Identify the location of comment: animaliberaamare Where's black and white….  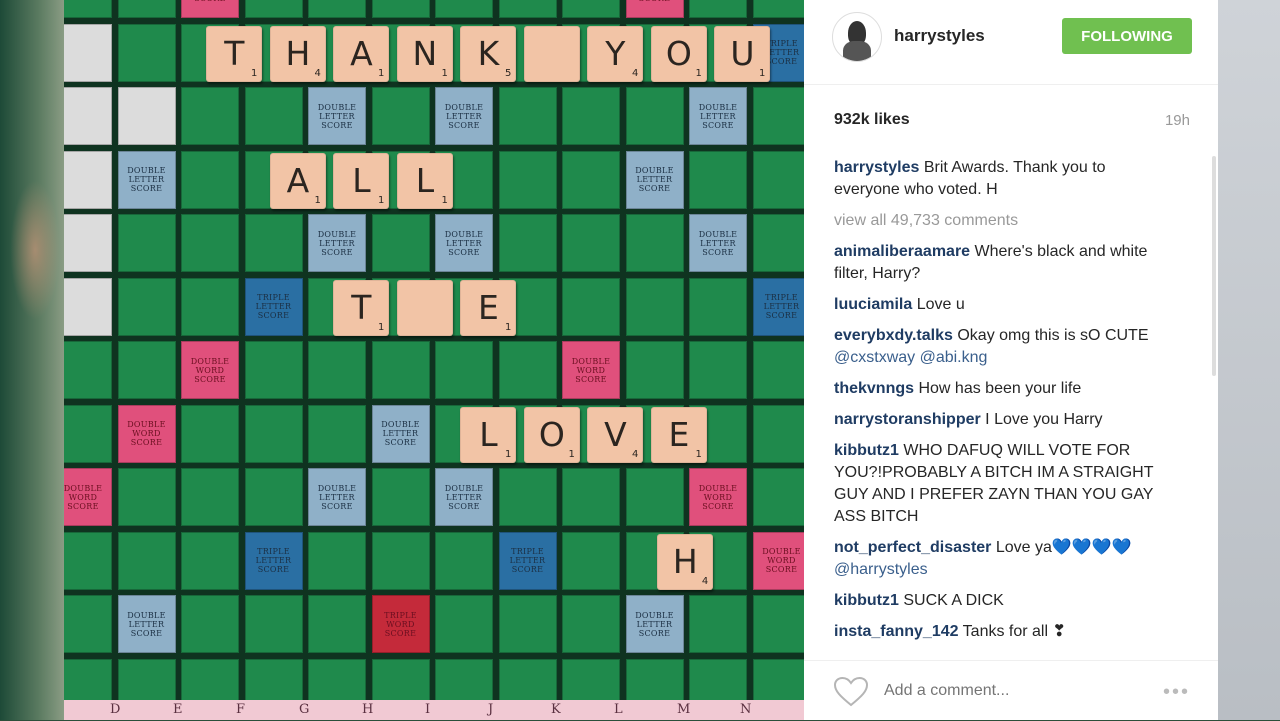
(1004, 263).